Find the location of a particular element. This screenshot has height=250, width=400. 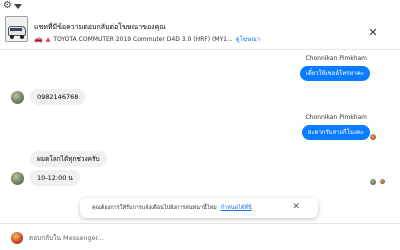

incoming-message-bubble: 0982146768 is located at coordinates (58, 97).